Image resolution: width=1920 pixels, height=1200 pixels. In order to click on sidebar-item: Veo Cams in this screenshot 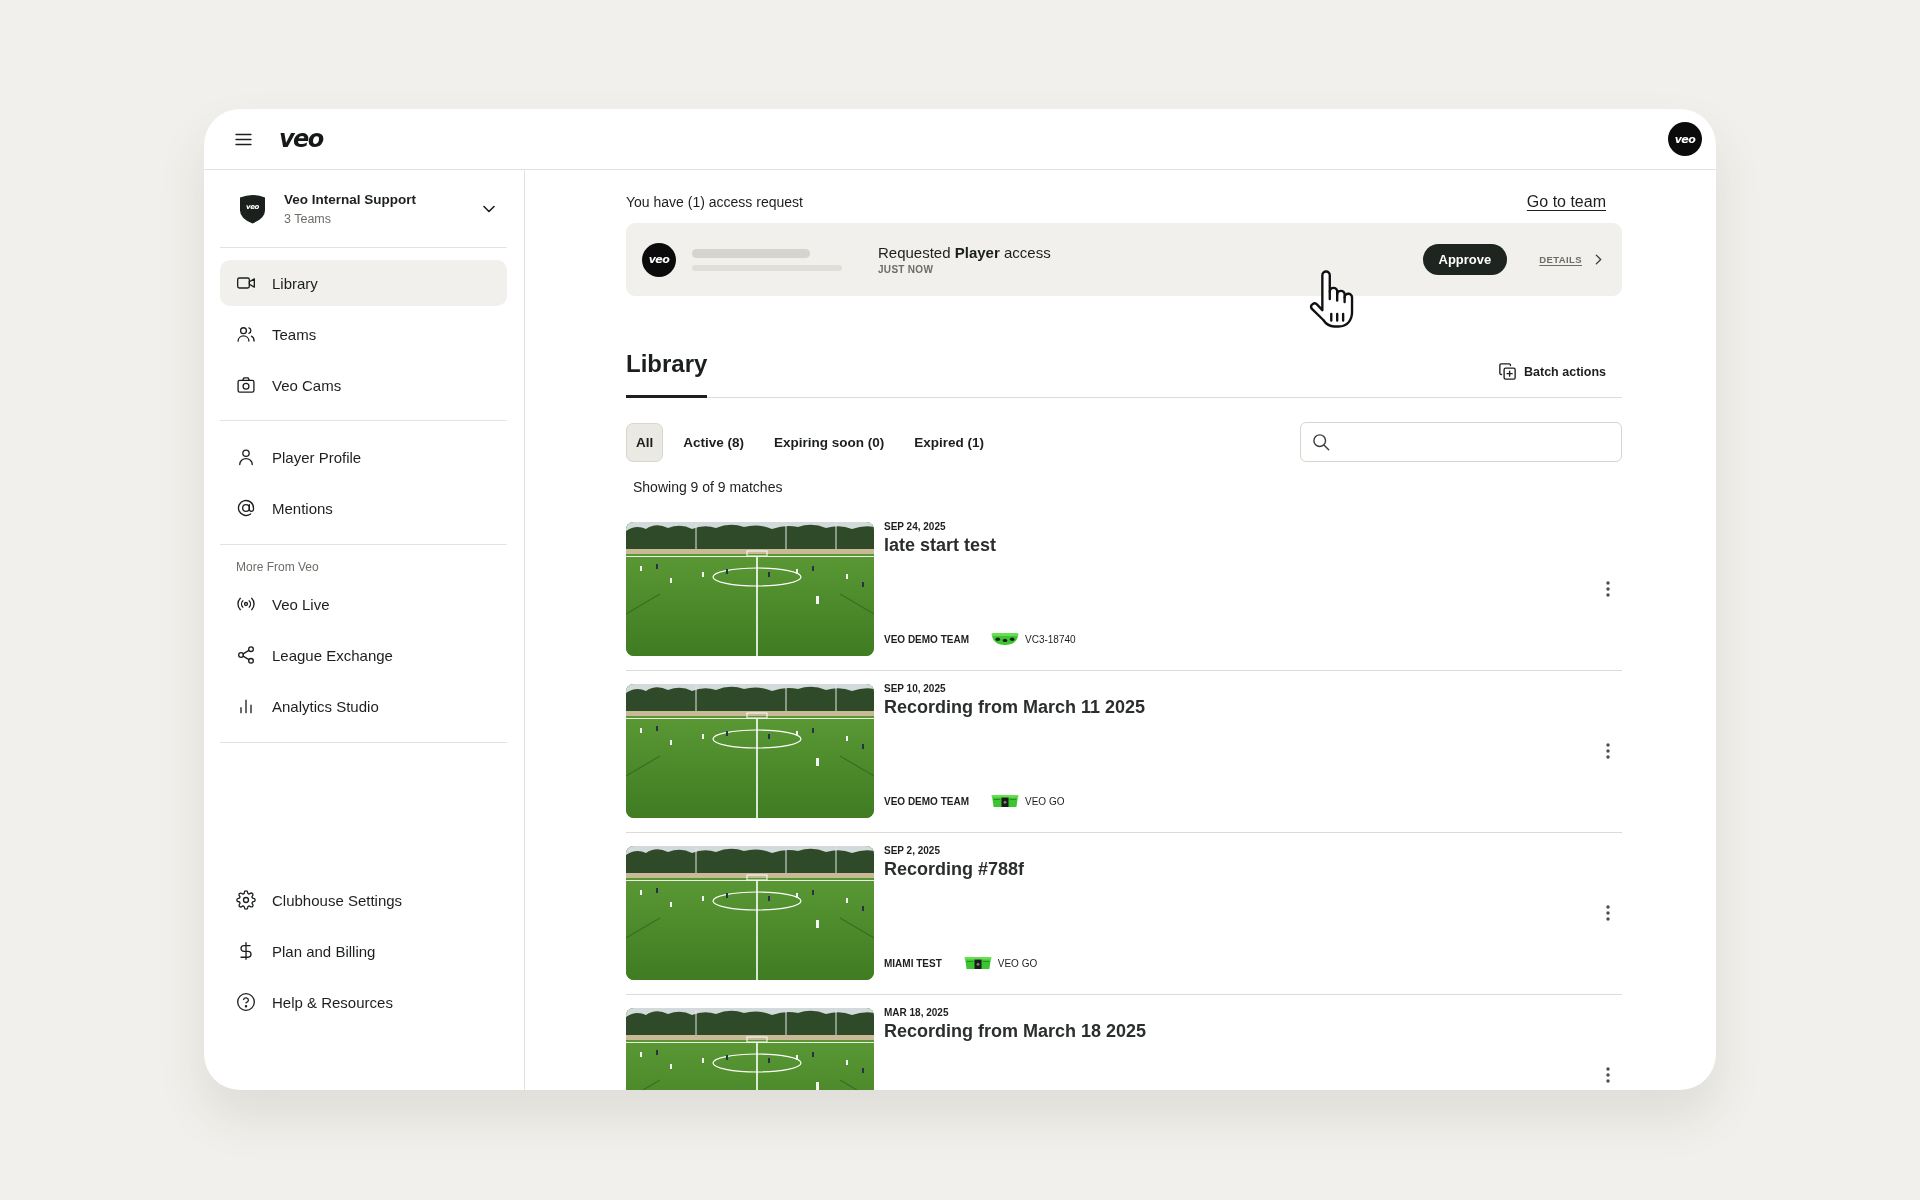, I will do `click(363, 385)`.